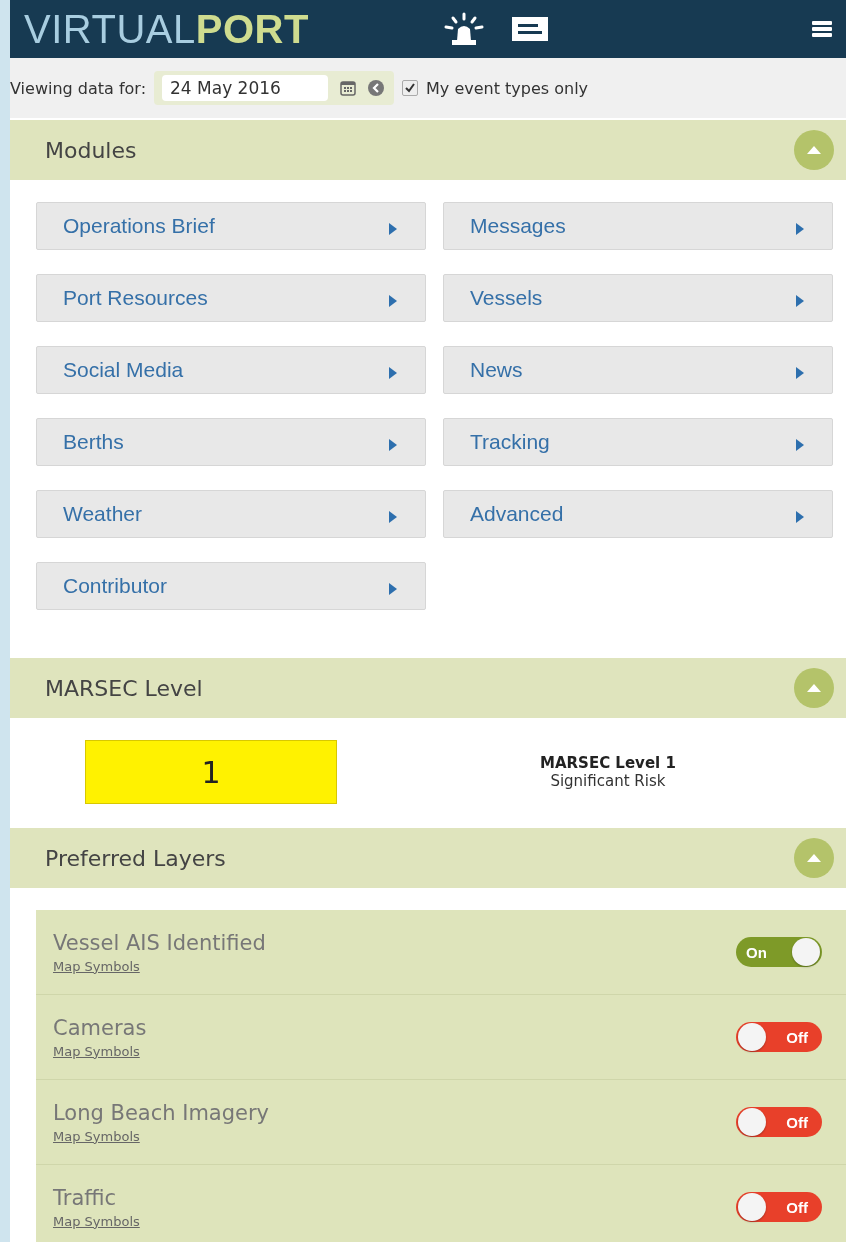 The height and width of the screenshot is (1242, 846). Describe the element at coordinates (211, 772) in the screenshot. I see `level-indicator: 1` at that location.